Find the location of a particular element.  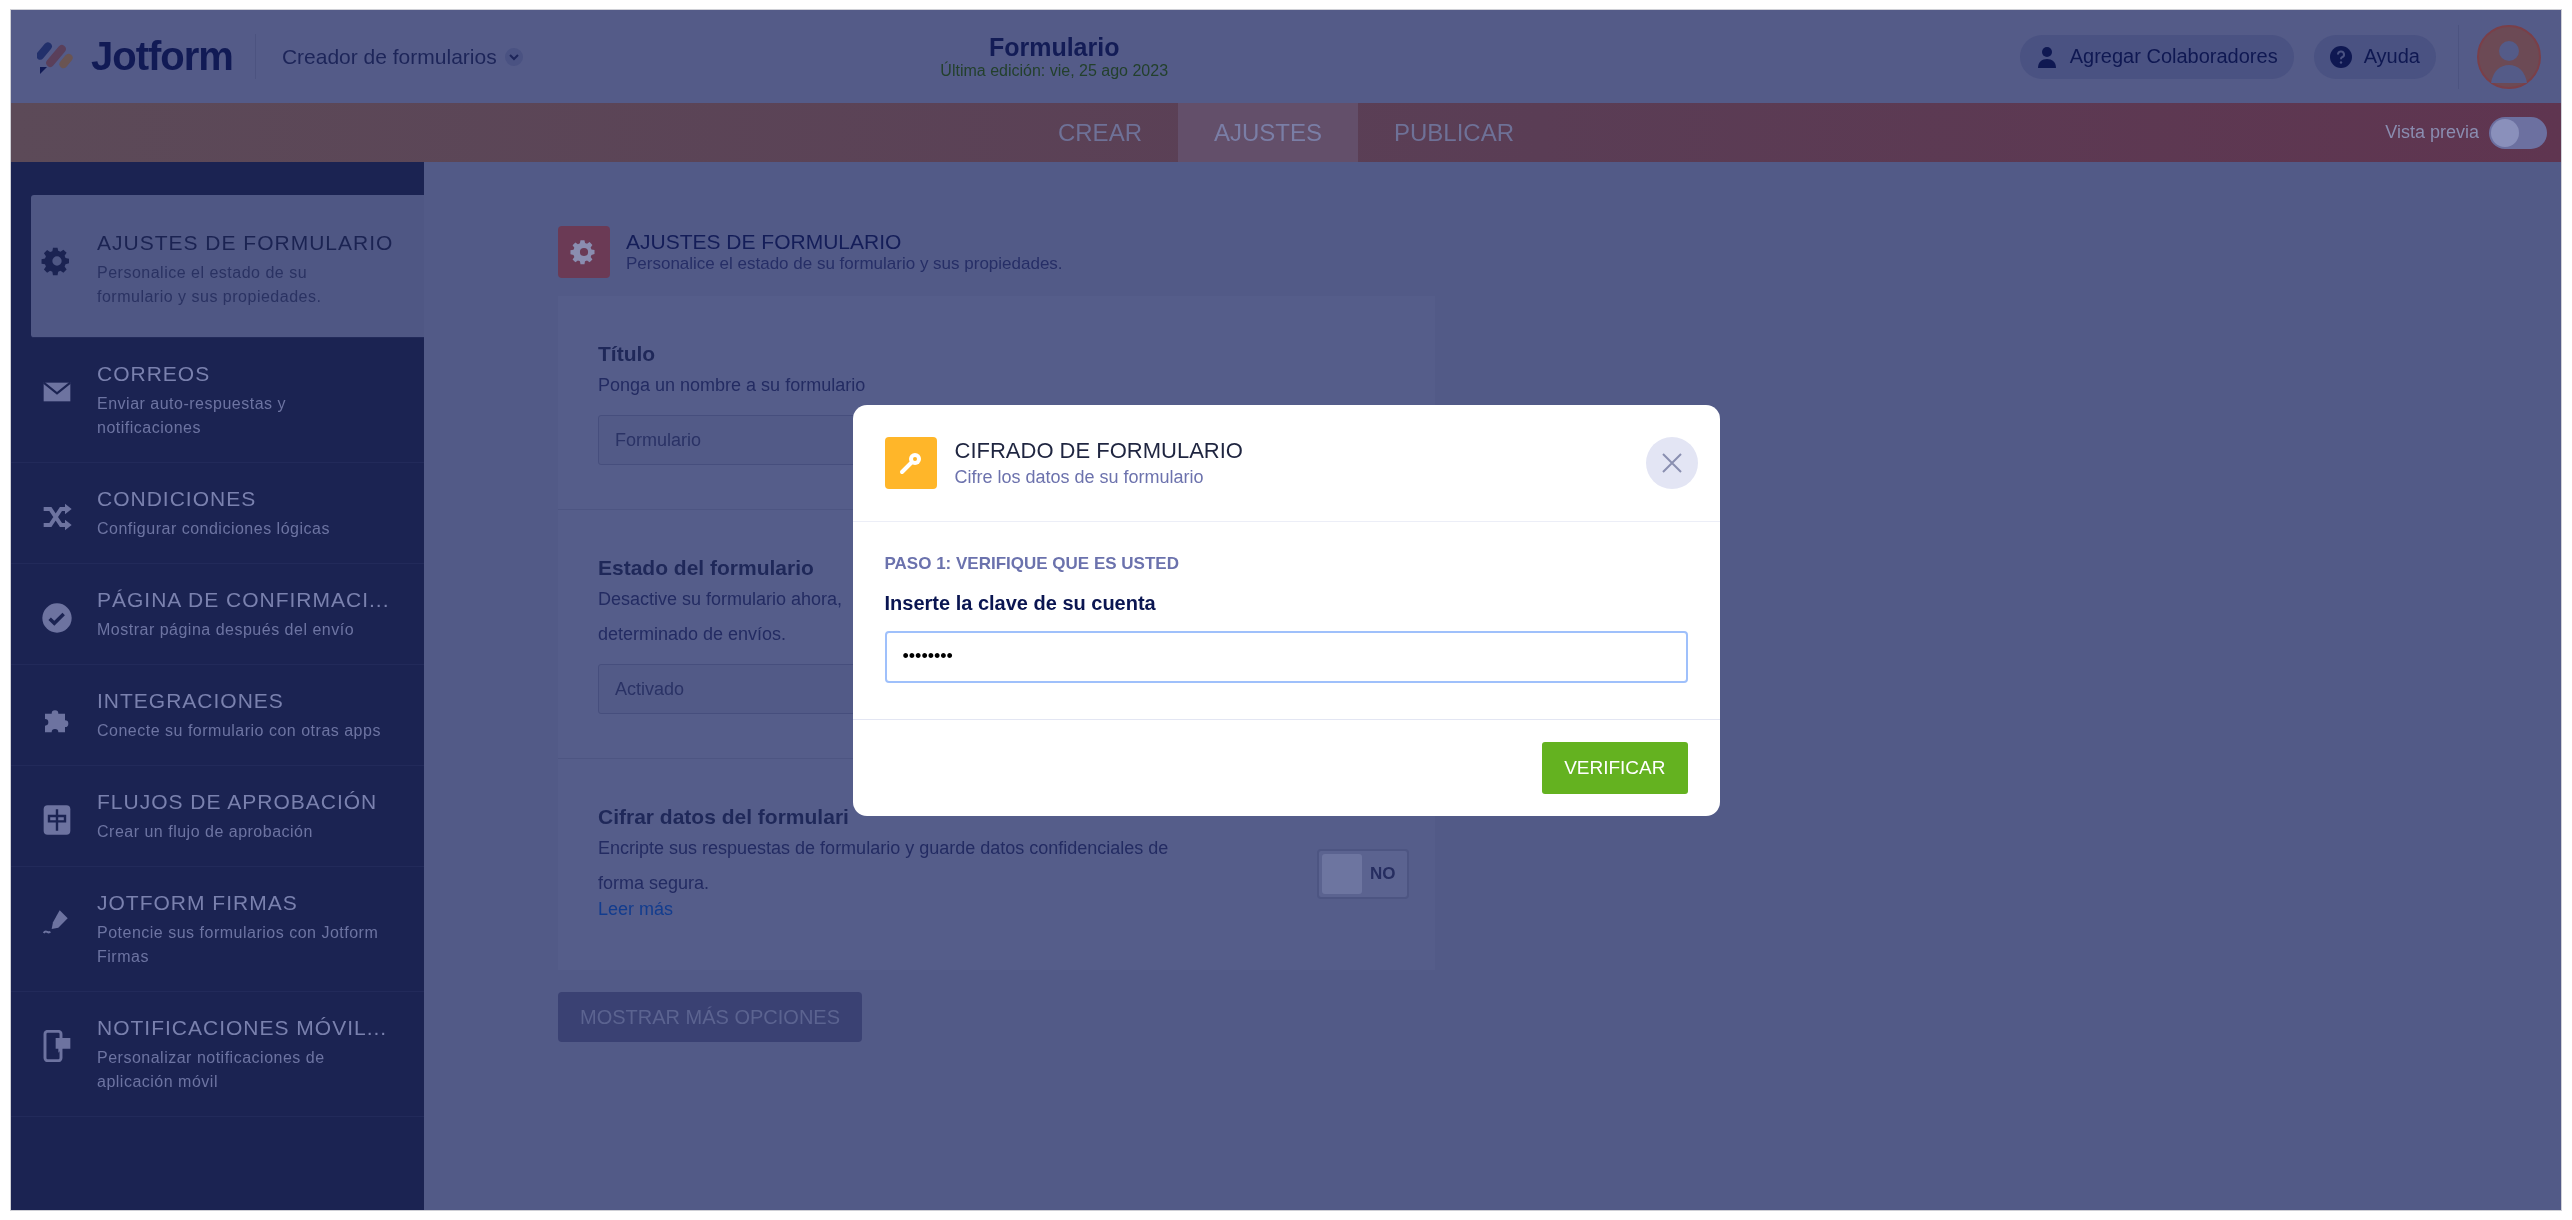

sidebar-item-title: FLUJOS DE APROBACIÓN is located at coordinates (237, 802).